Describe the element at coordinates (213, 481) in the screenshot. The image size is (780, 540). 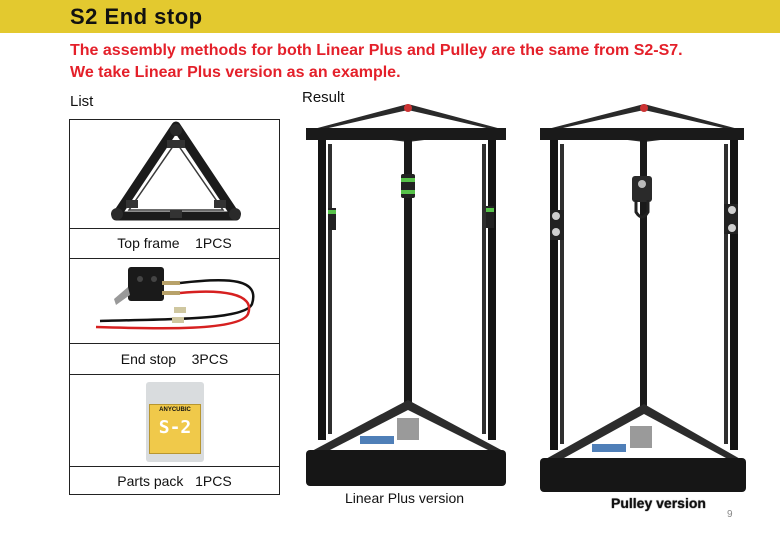
I see `parts-pack-qty: 1PCS` at that location.